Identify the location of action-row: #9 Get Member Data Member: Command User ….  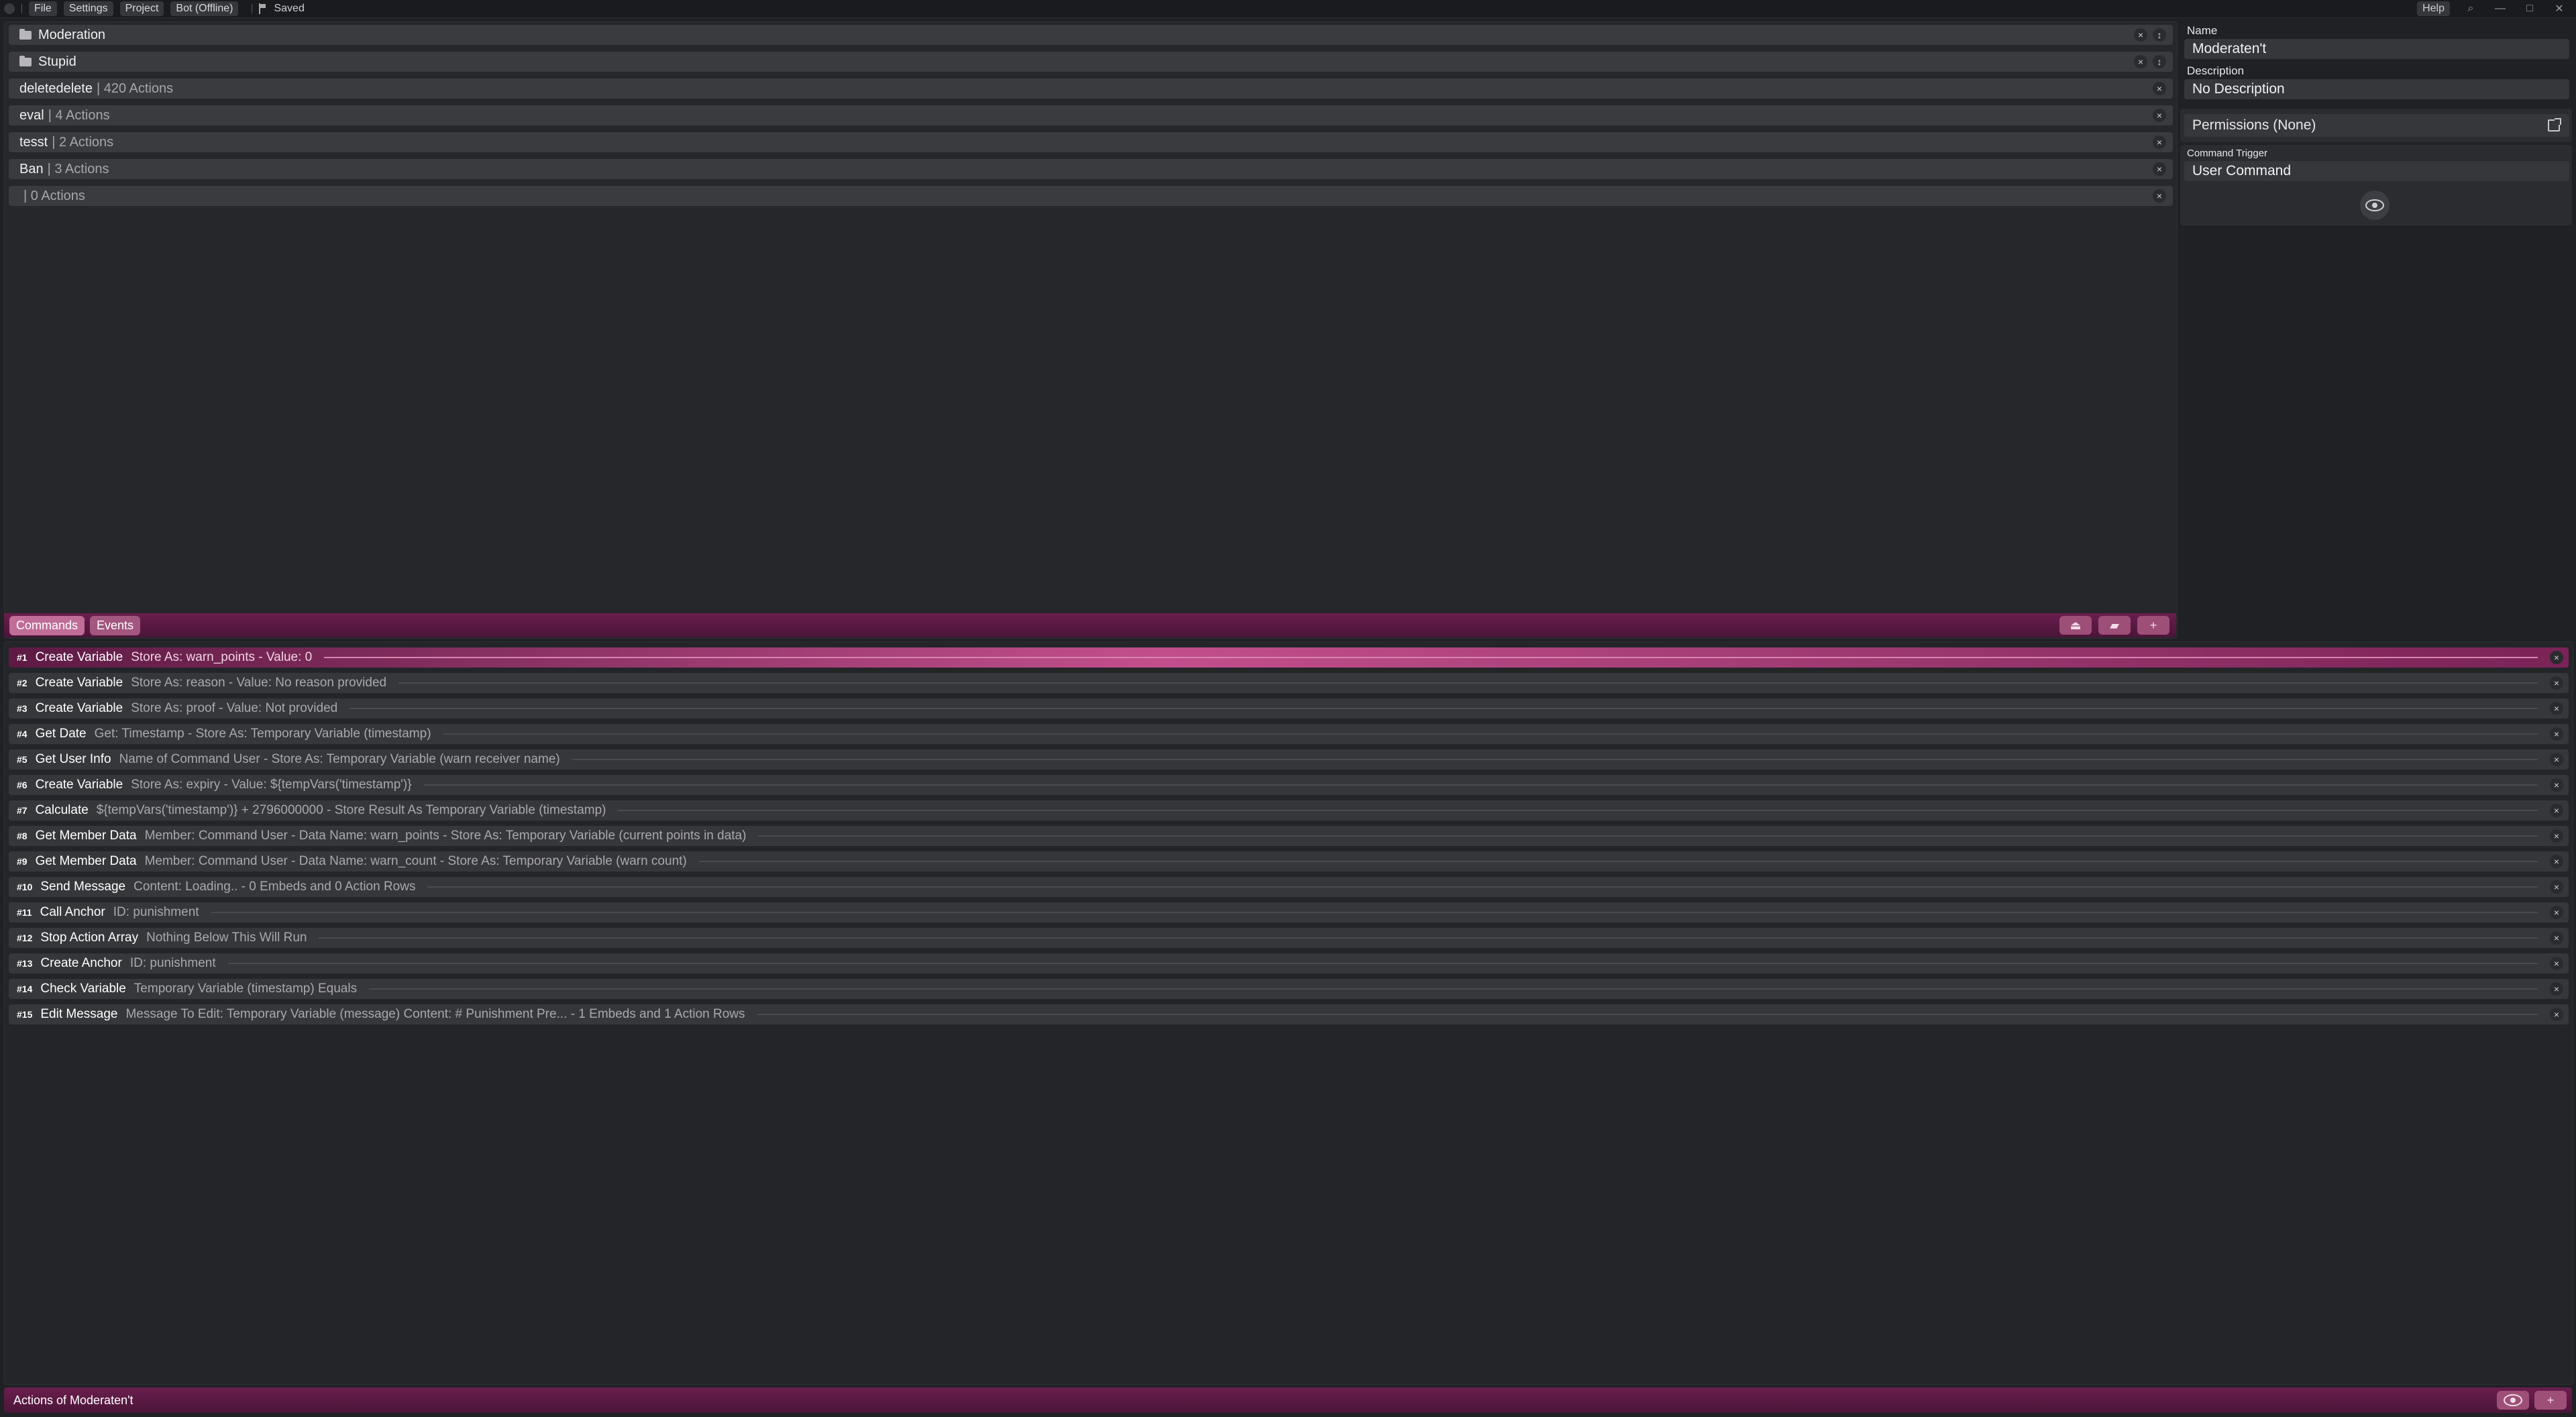
(1289, 861).